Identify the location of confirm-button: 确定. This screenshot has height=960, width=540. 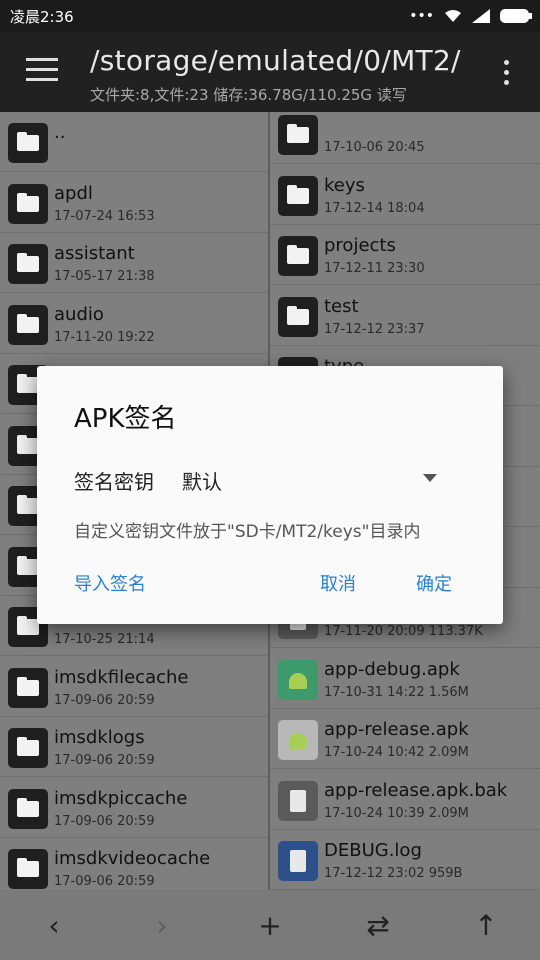
(434, 583).